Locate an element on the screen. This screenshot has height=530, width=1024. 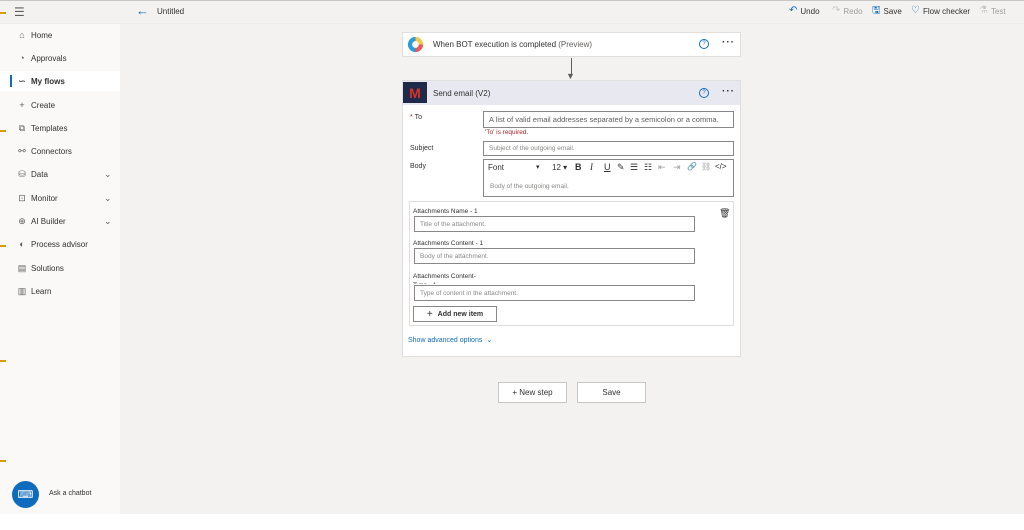
sidebar-item-connectors: ⚯ Connectors is located at coordinates (60, 151).